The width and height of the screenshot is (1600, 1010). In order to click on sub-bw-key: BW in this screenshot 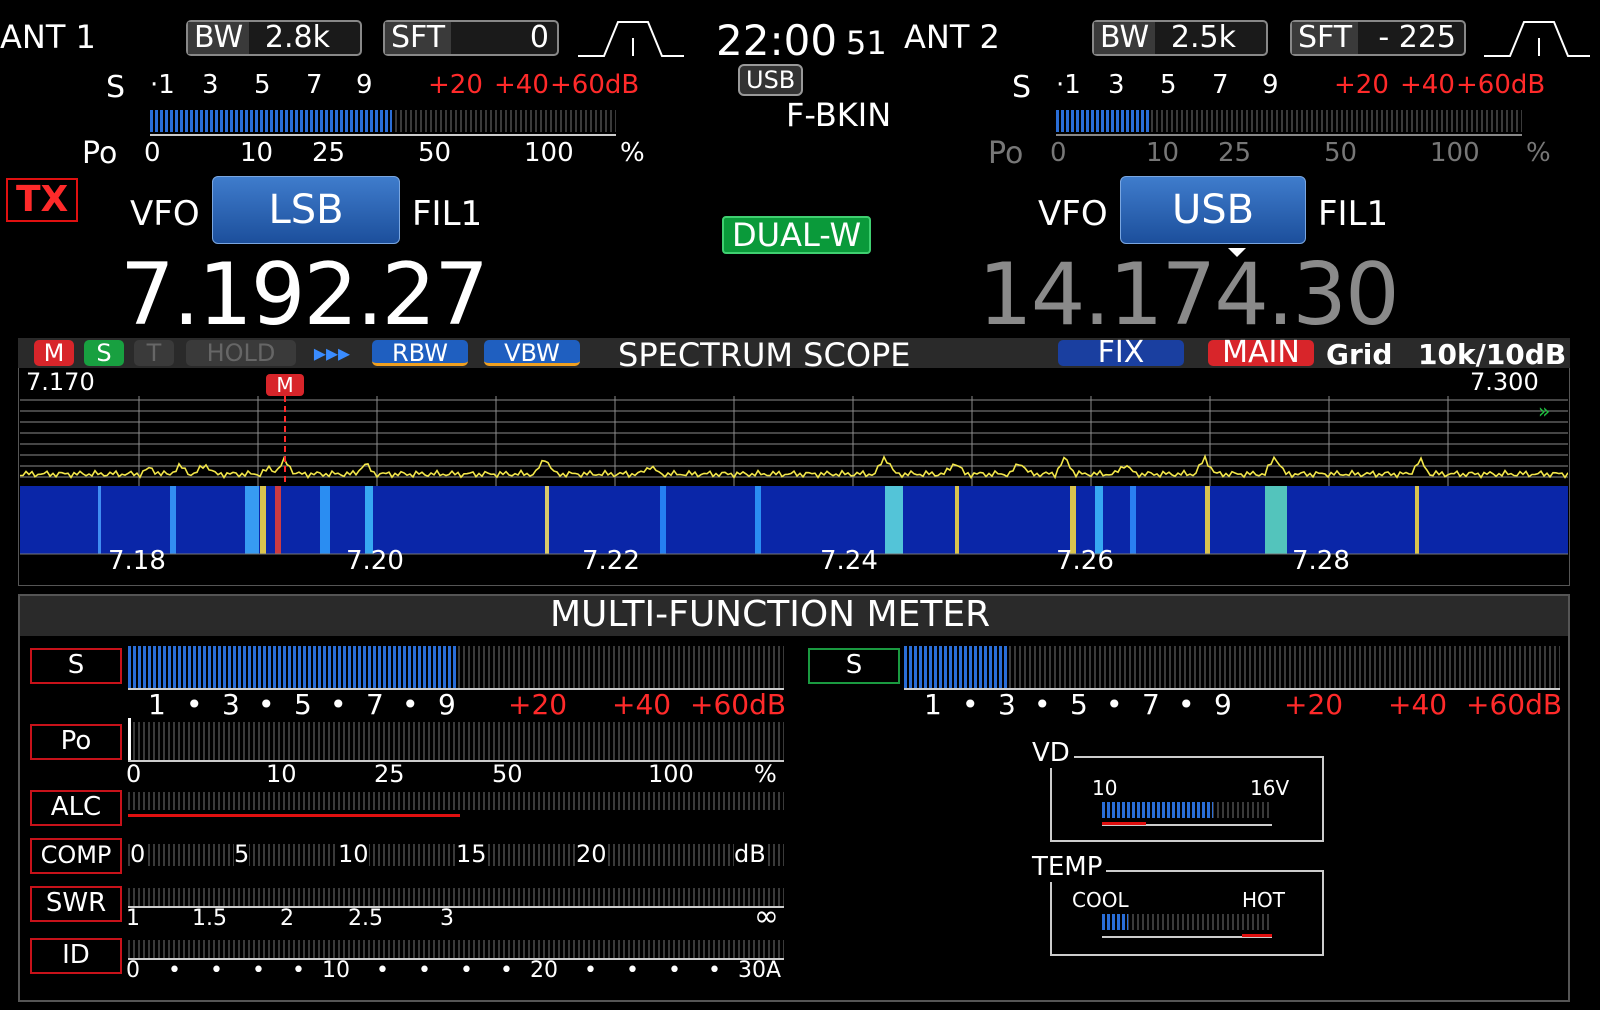, I will do `click(1125, 38)`.